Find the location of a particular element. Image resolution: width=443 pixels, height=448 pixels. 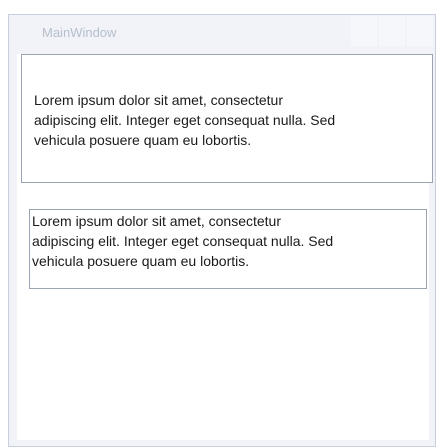

window-title: MainWindow is located at coordinates (79, 32).